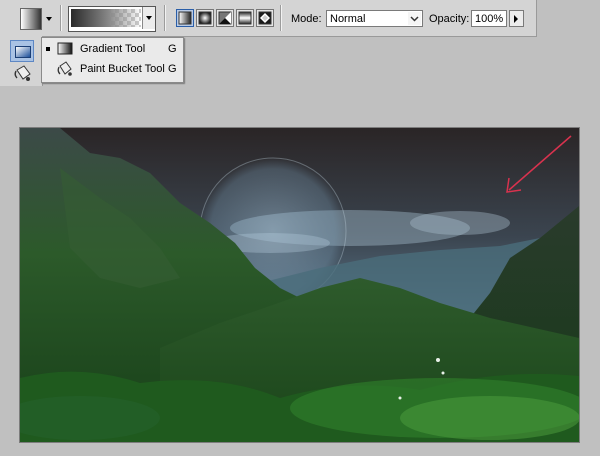 The width and height of the screenshot is (600, 456). I want to click on gradient-dropdown-button, so click(148, 18).